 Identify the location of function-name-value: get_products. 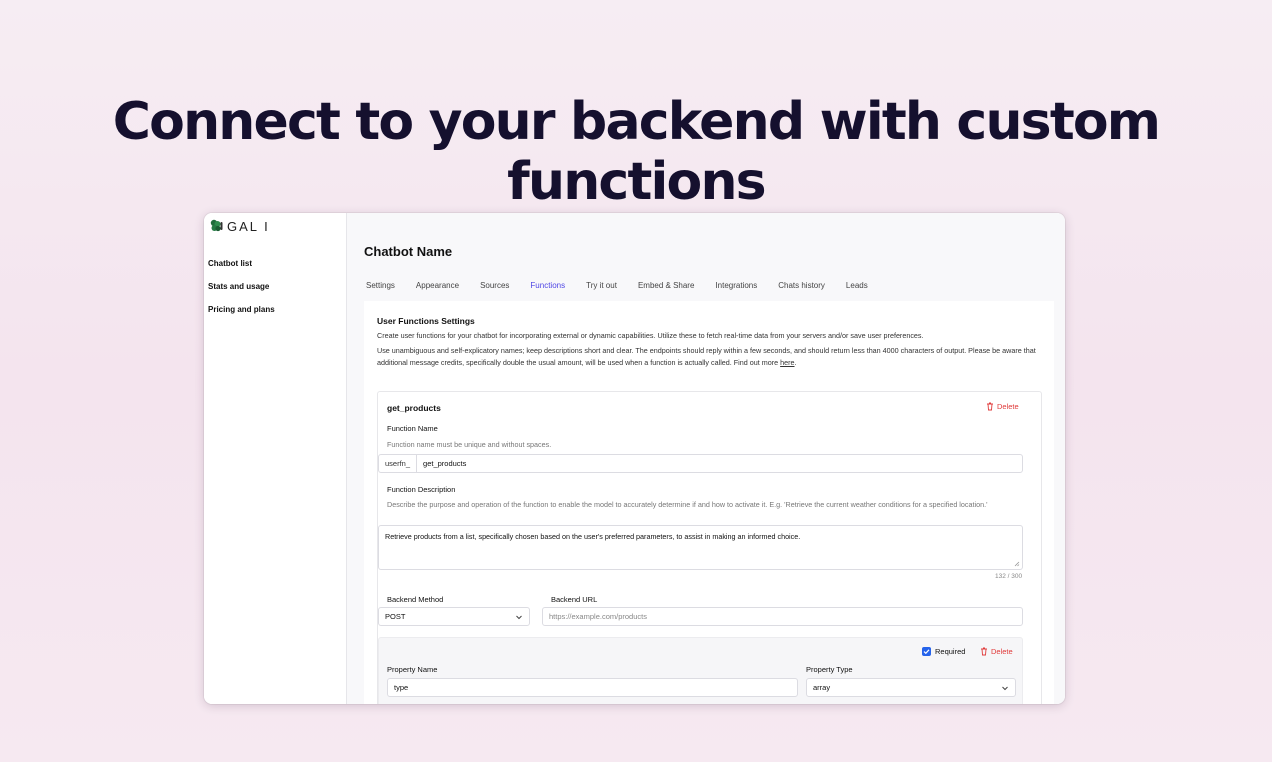
(445, 463).